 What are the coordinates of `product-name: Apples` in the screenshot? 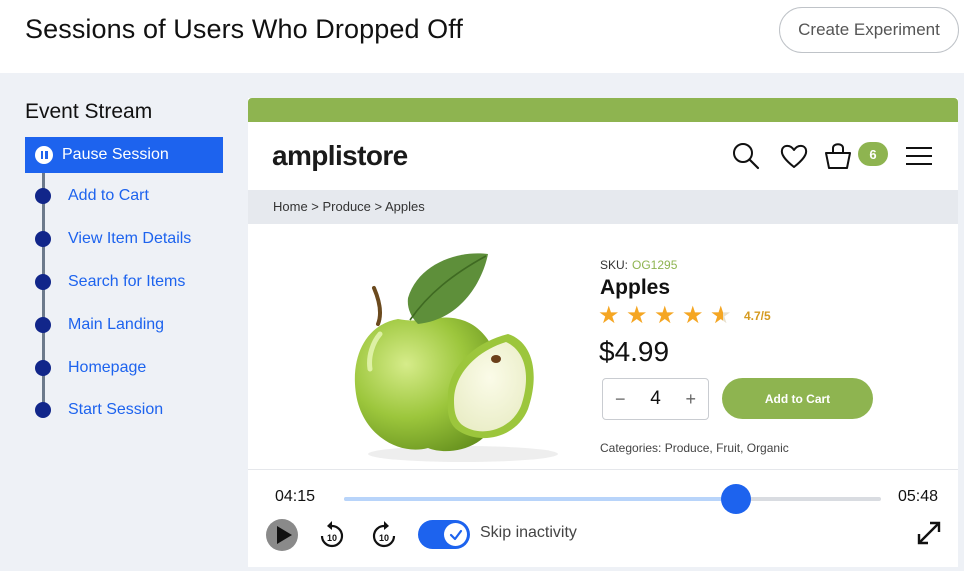 It's located at (635, 287).